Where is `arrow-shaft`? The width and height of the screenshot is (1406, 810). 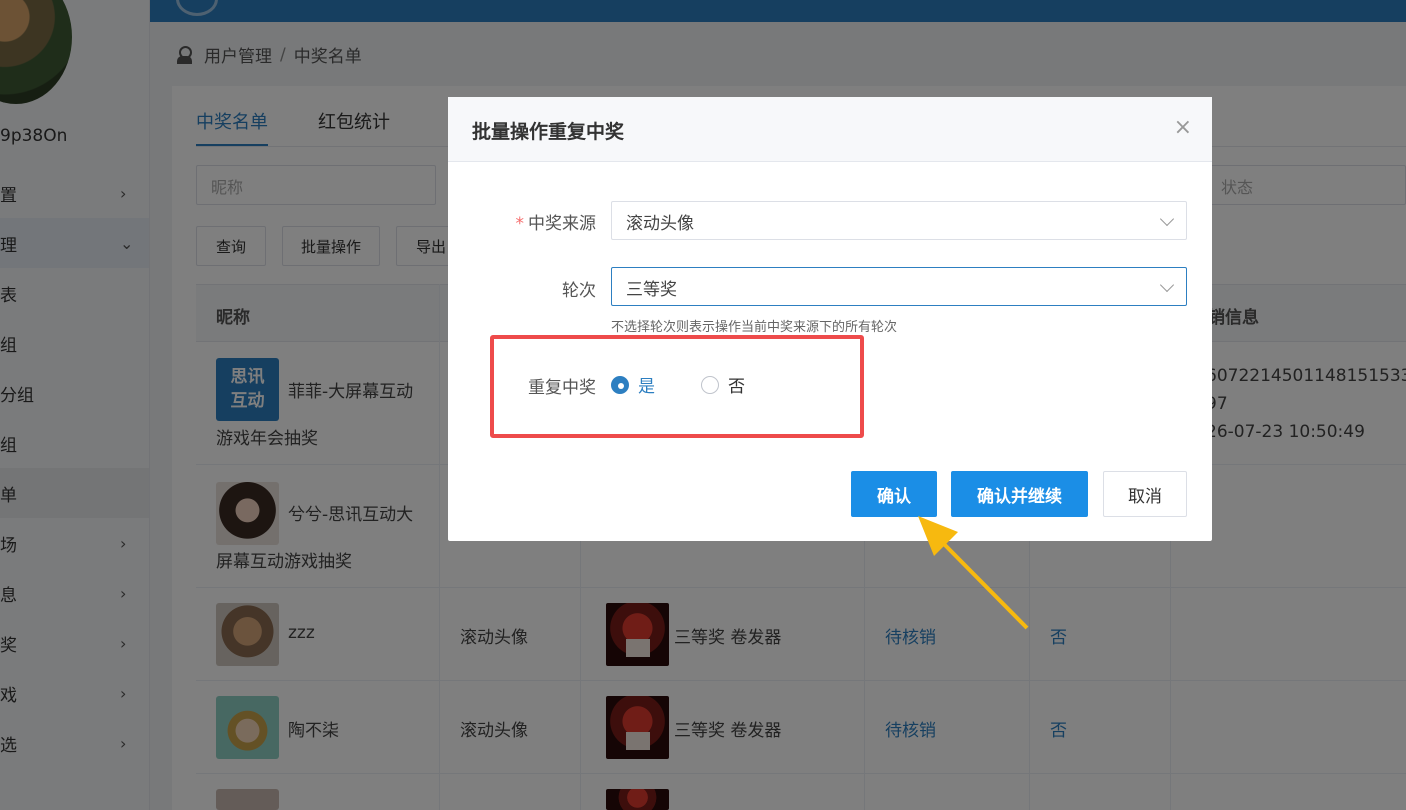 arrow-shaft is located at coordinates (983, 584).